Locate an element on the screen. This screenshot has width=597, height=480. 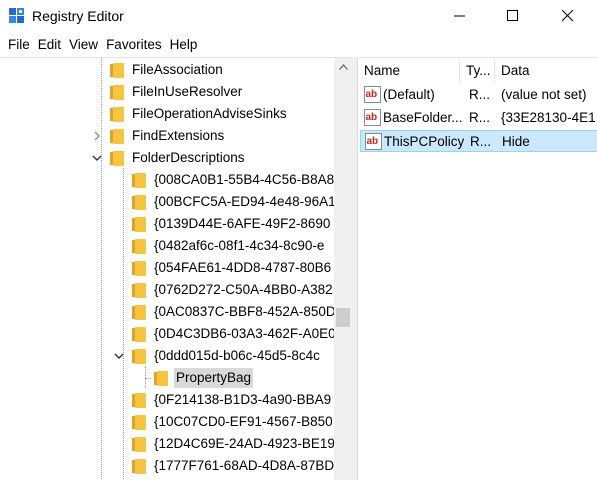
tree-item: PropertyBag is located at coordinates (204, 378).